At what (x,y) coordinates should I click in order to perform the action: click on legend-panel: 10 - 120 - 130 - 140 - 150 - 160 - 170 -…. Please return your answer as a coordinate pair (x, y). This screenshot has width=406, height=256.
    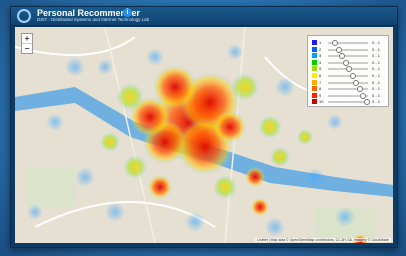
    Looking at the image, I should click on (348, 71).